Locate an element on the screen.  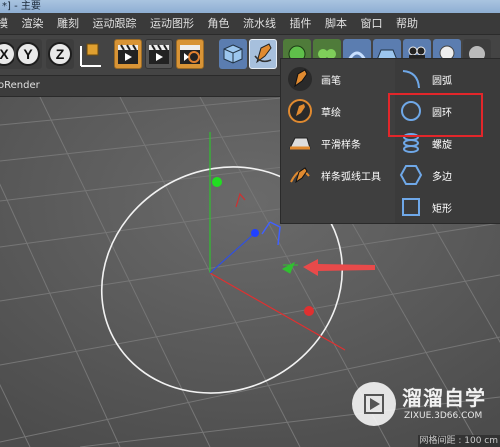
menu-item-window: 窗口 is located at coordinates (372, 23).